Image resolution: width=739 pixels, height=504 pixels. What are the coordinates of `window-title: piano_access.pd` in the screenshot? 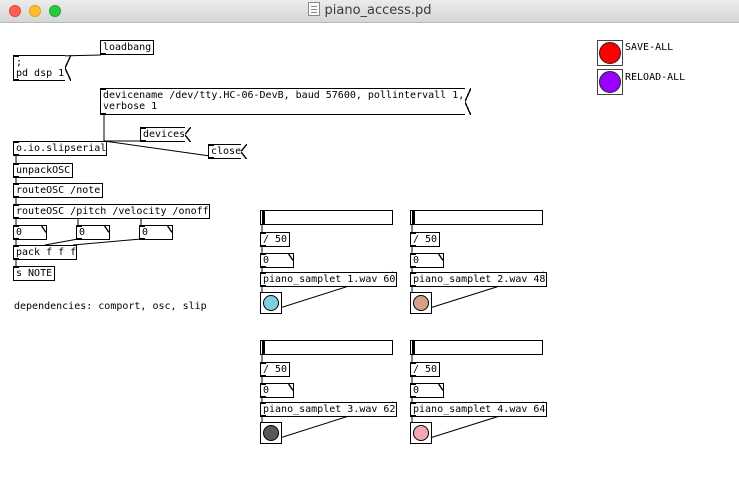 It's located at (369, 11).